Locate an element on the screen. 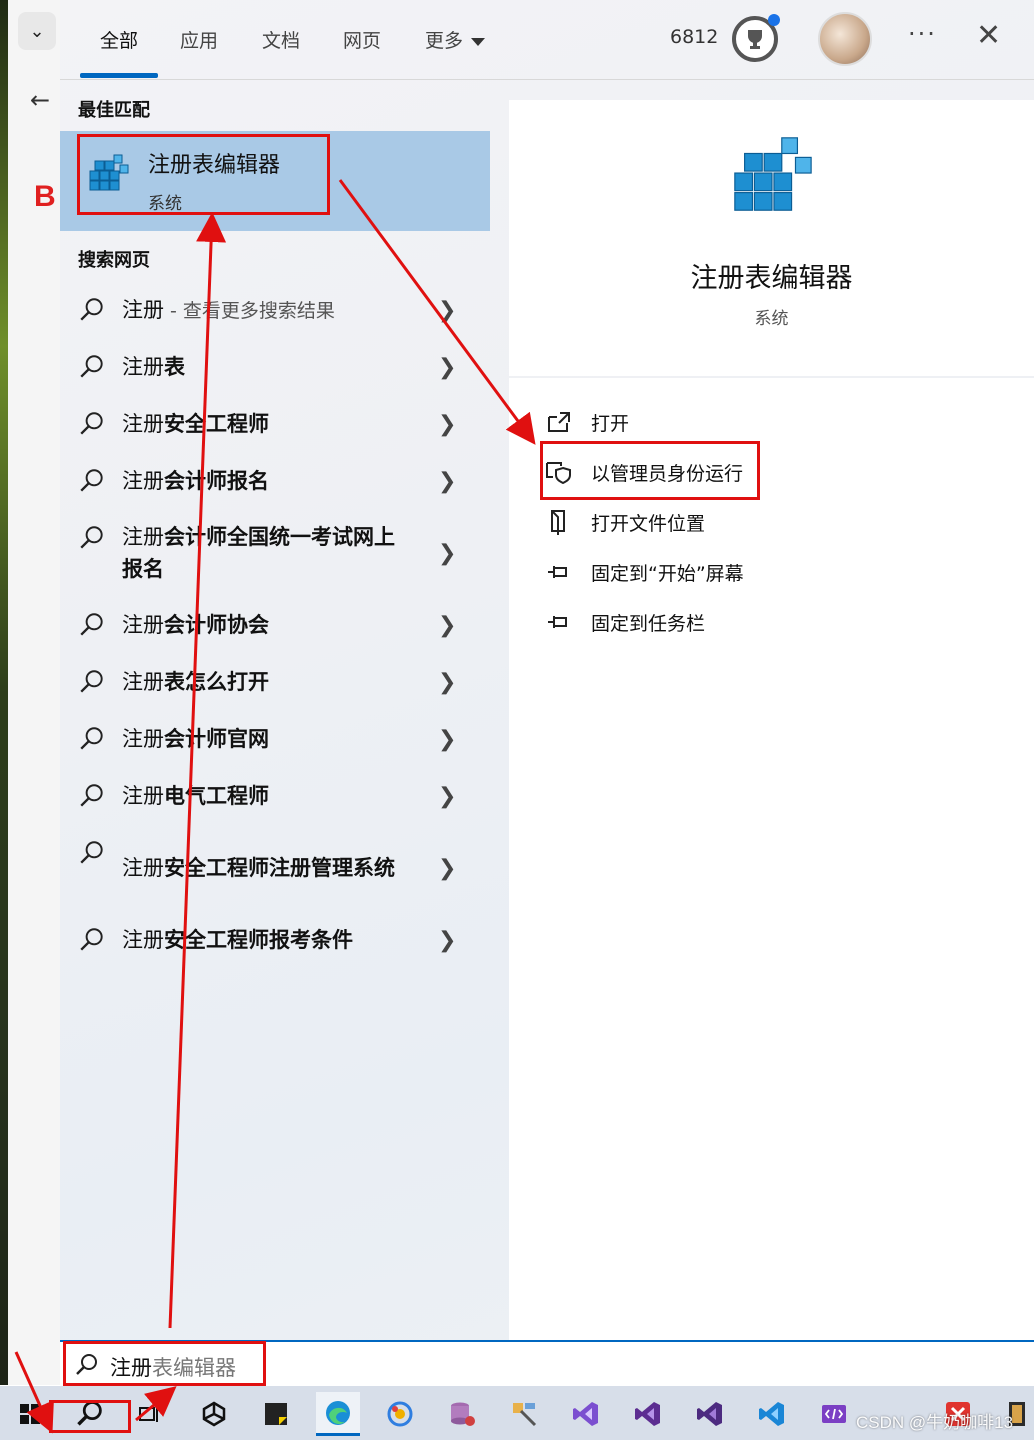  web-suggestion-text: 注册安全工程师注册管理系统 is located at coordinates (262, 868).